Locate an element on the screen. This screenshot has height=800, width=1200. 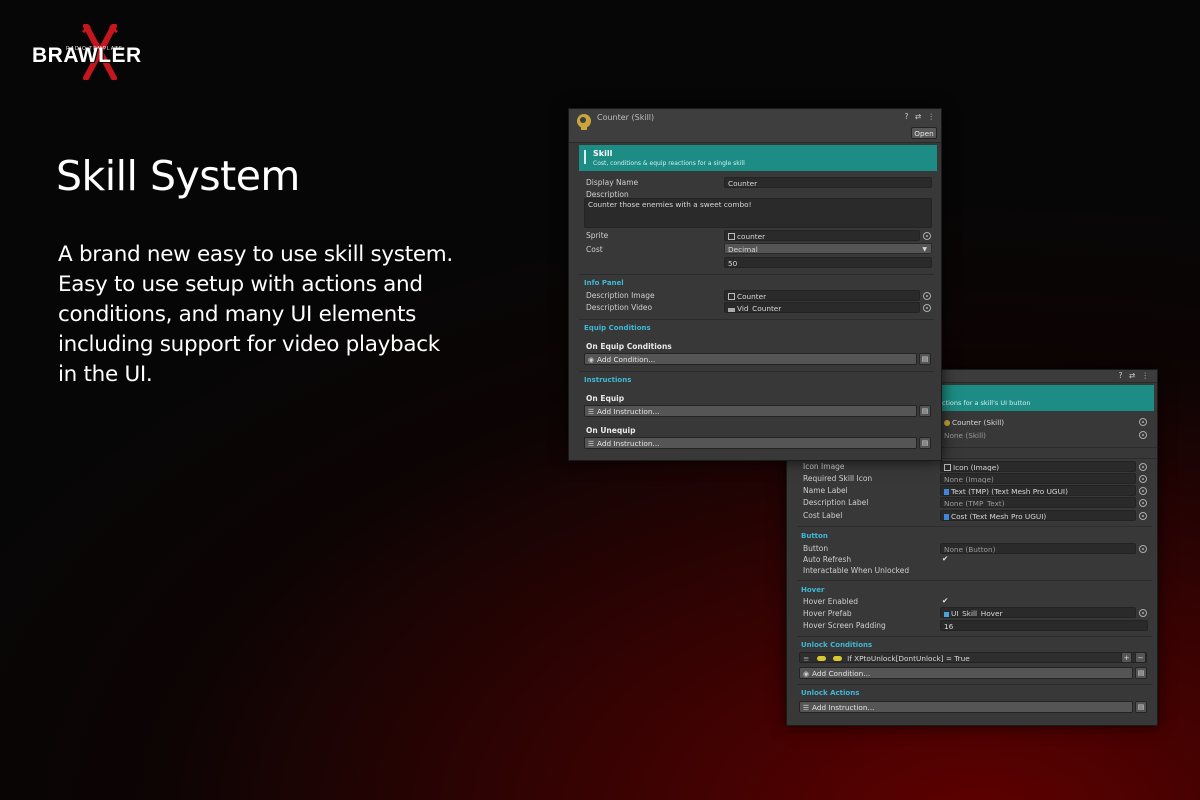
interactable-when-unlocked-checkbox is located at coordinates (945, 570).